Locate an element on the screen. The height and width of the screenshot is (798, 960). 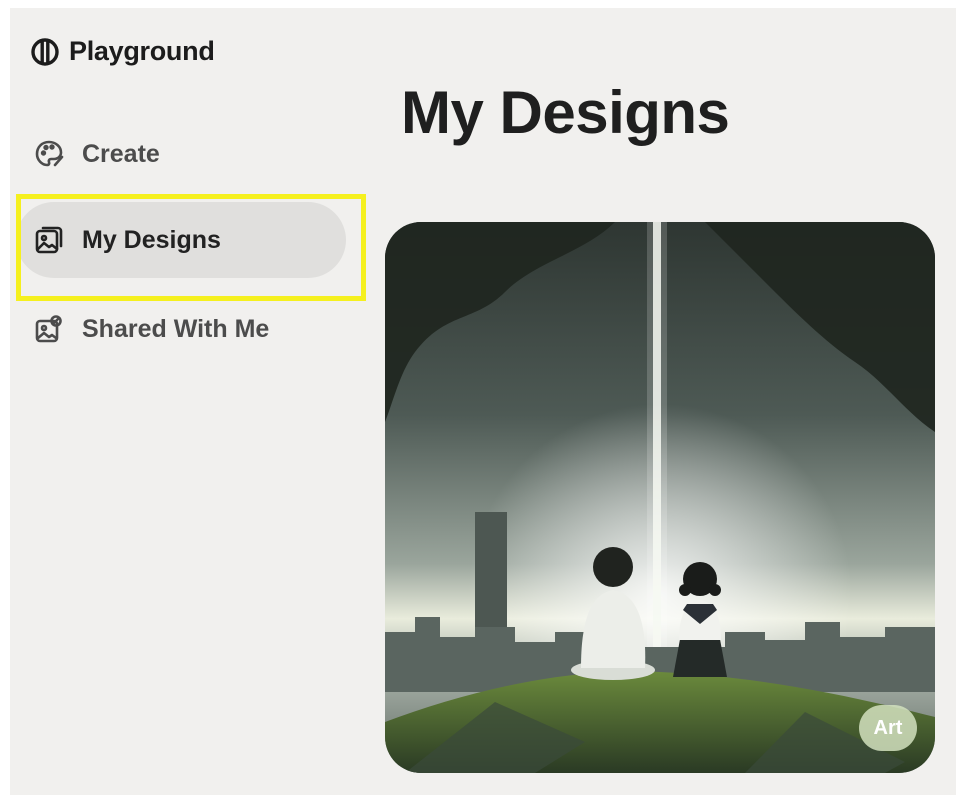
sidebar-item-create: Create is located at coordinates (181, 154).